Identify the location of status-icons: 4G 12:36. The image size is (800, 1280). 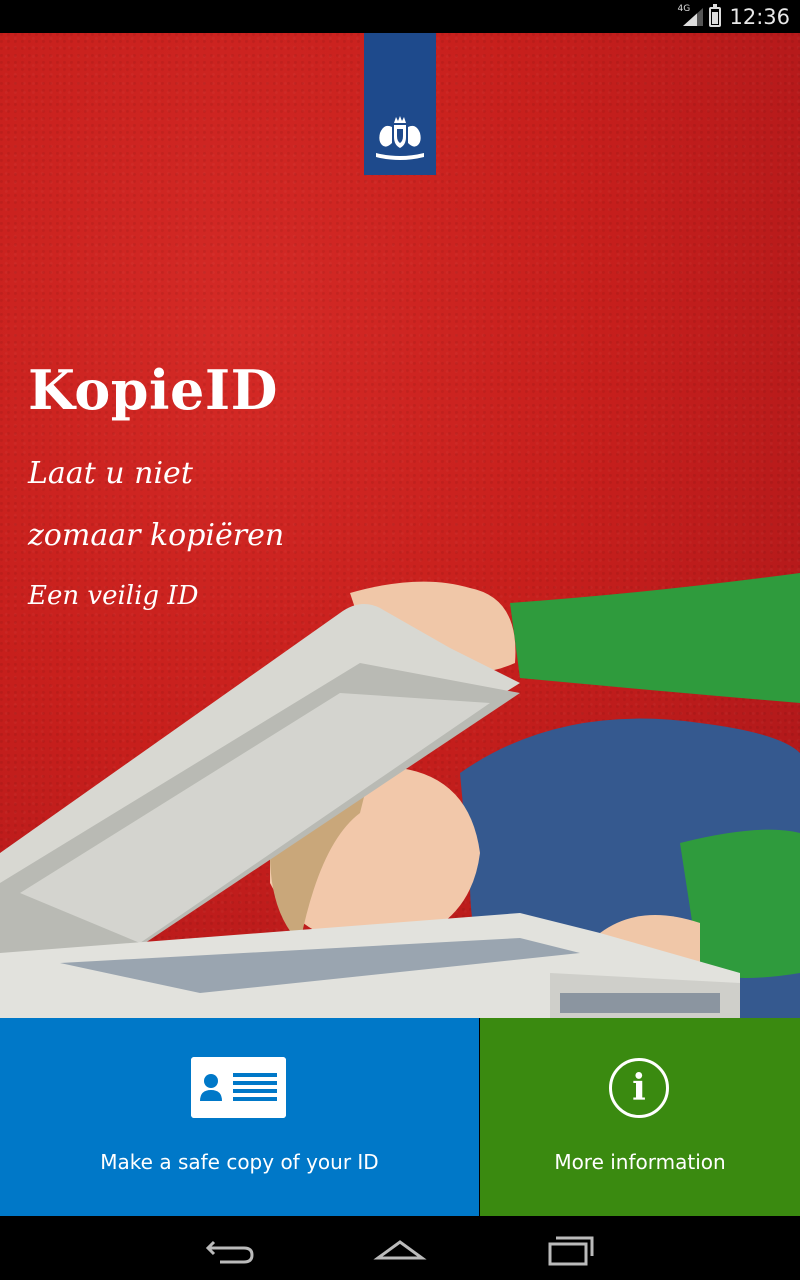
(733, 16).